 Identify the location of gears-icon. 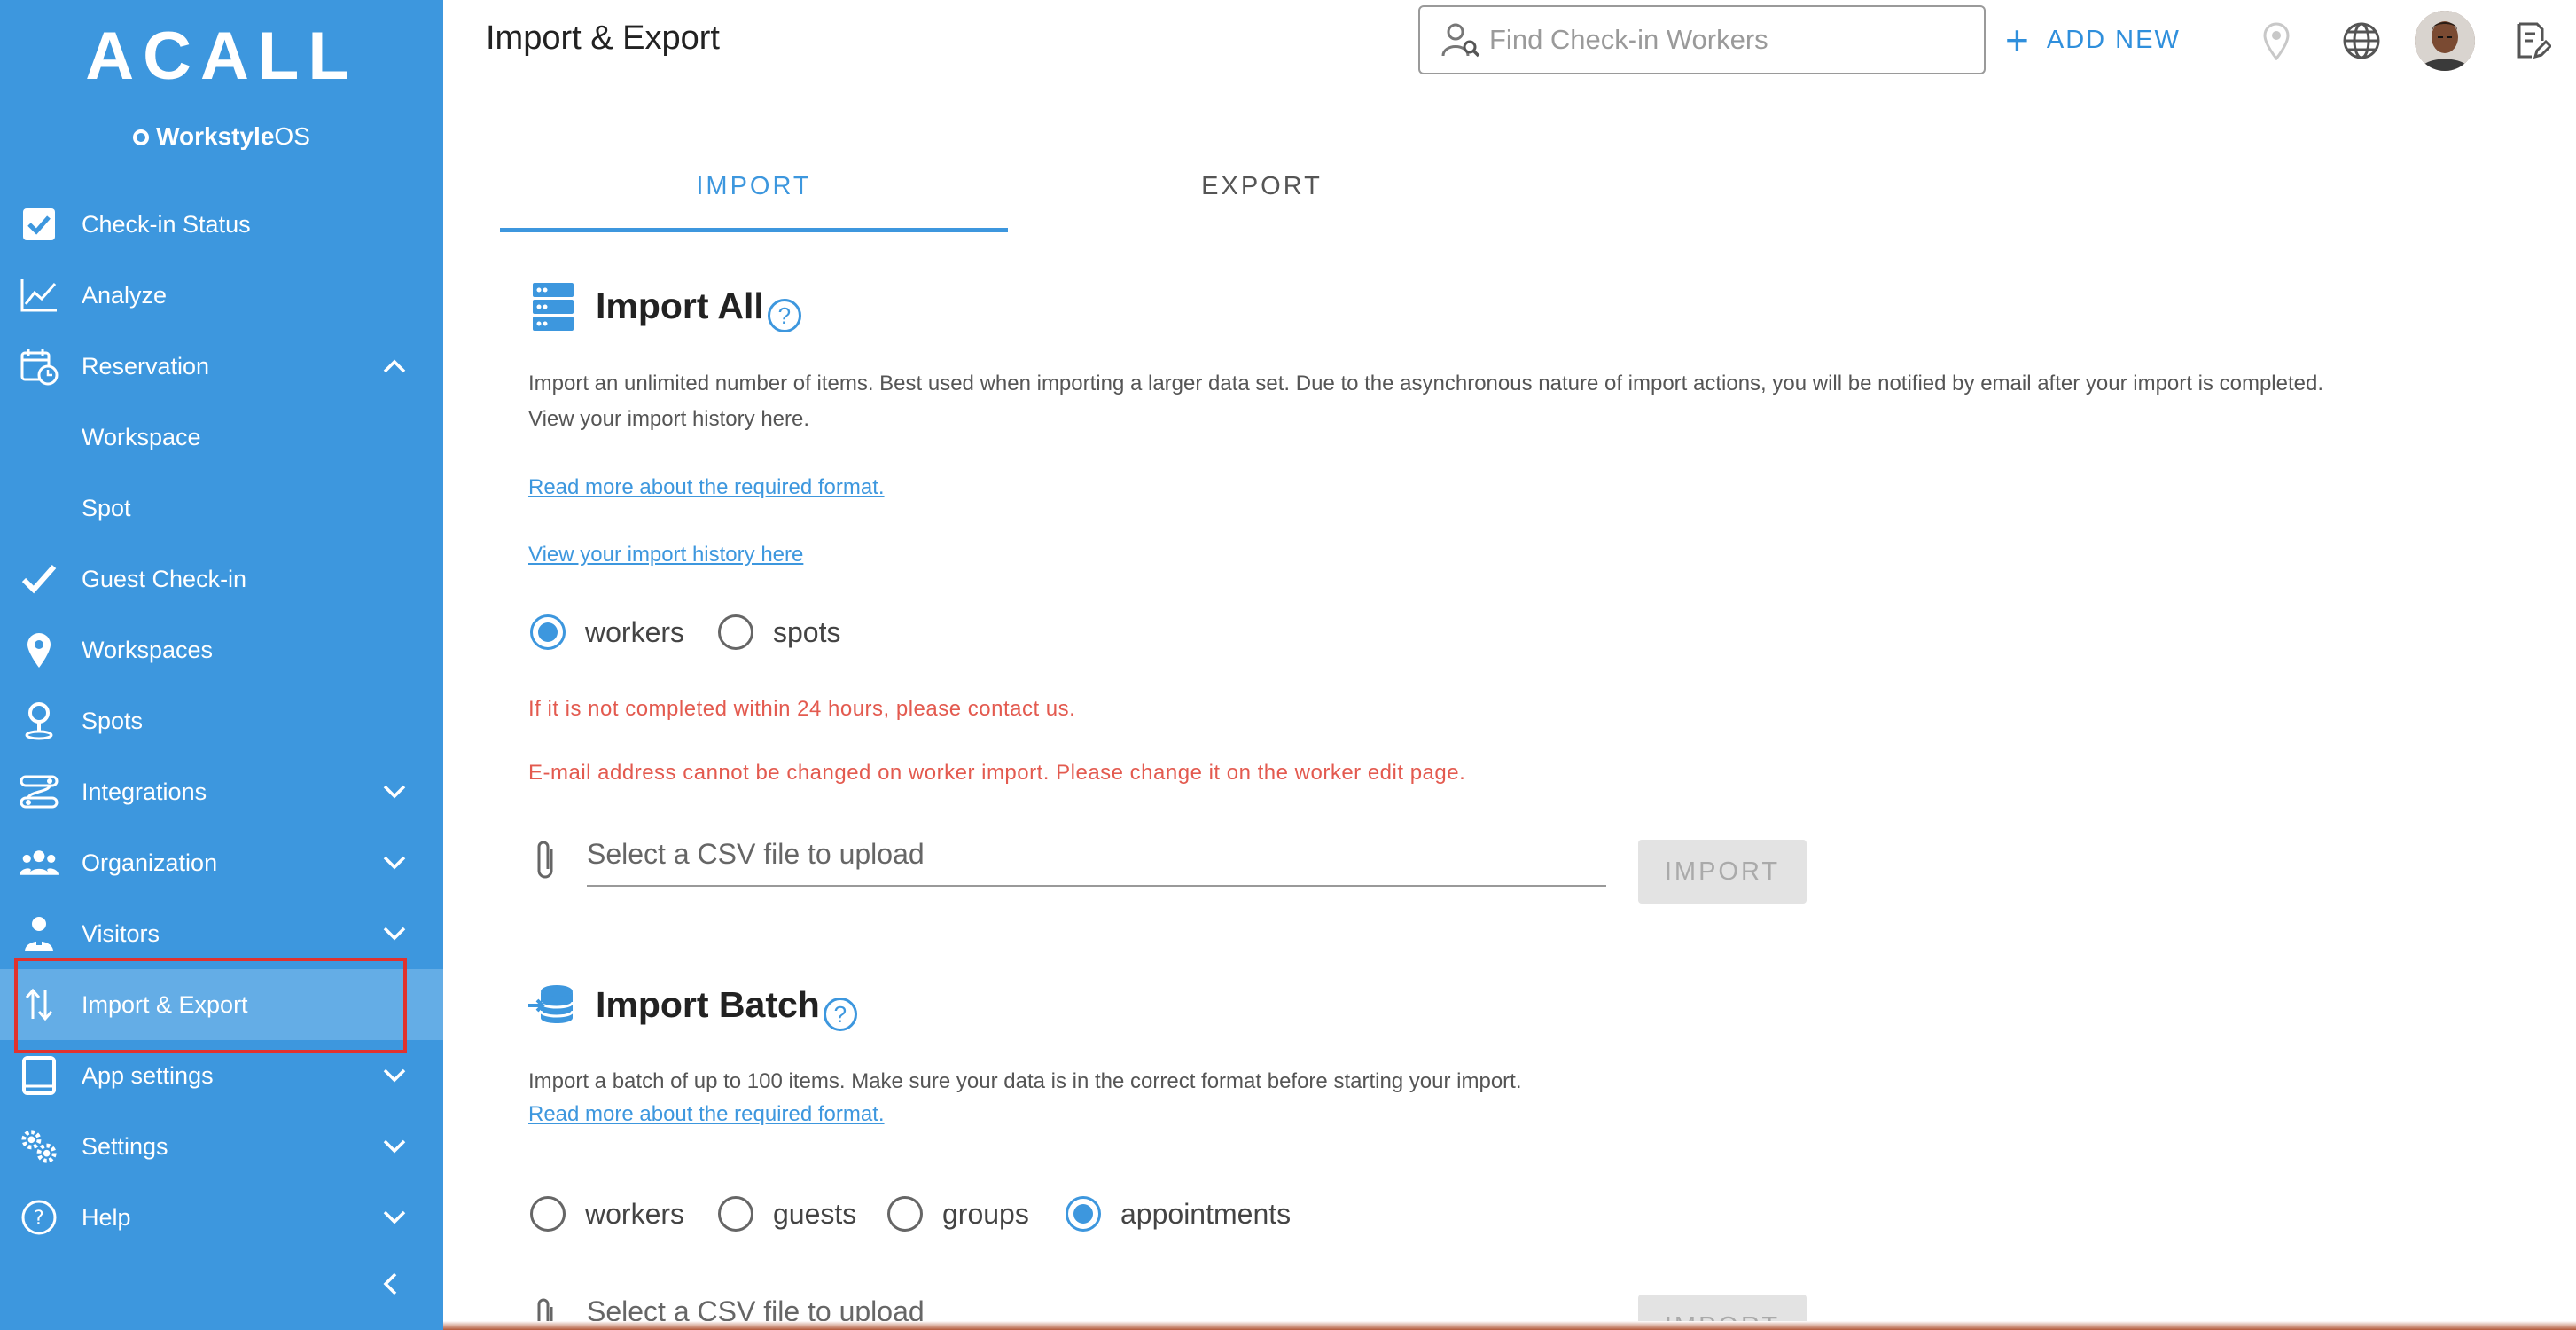
(39, 1146).